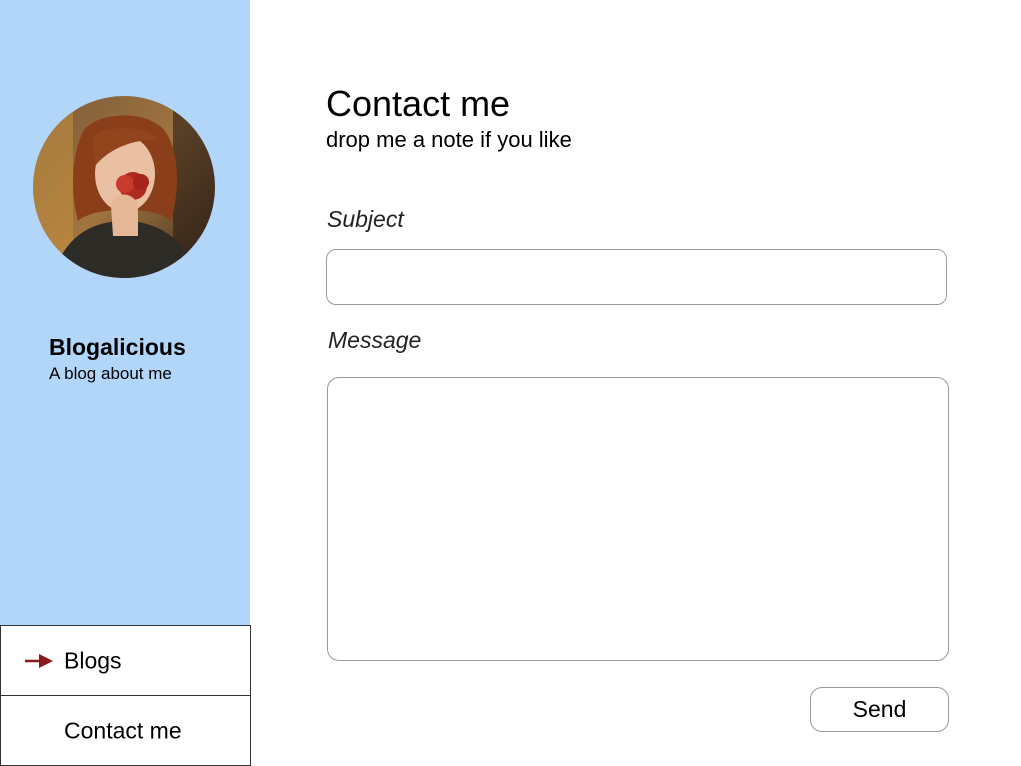  Describe the element at coordinates (125, 660) in the screenshot. I see `nav-item-blogs: Blogs` at that location.